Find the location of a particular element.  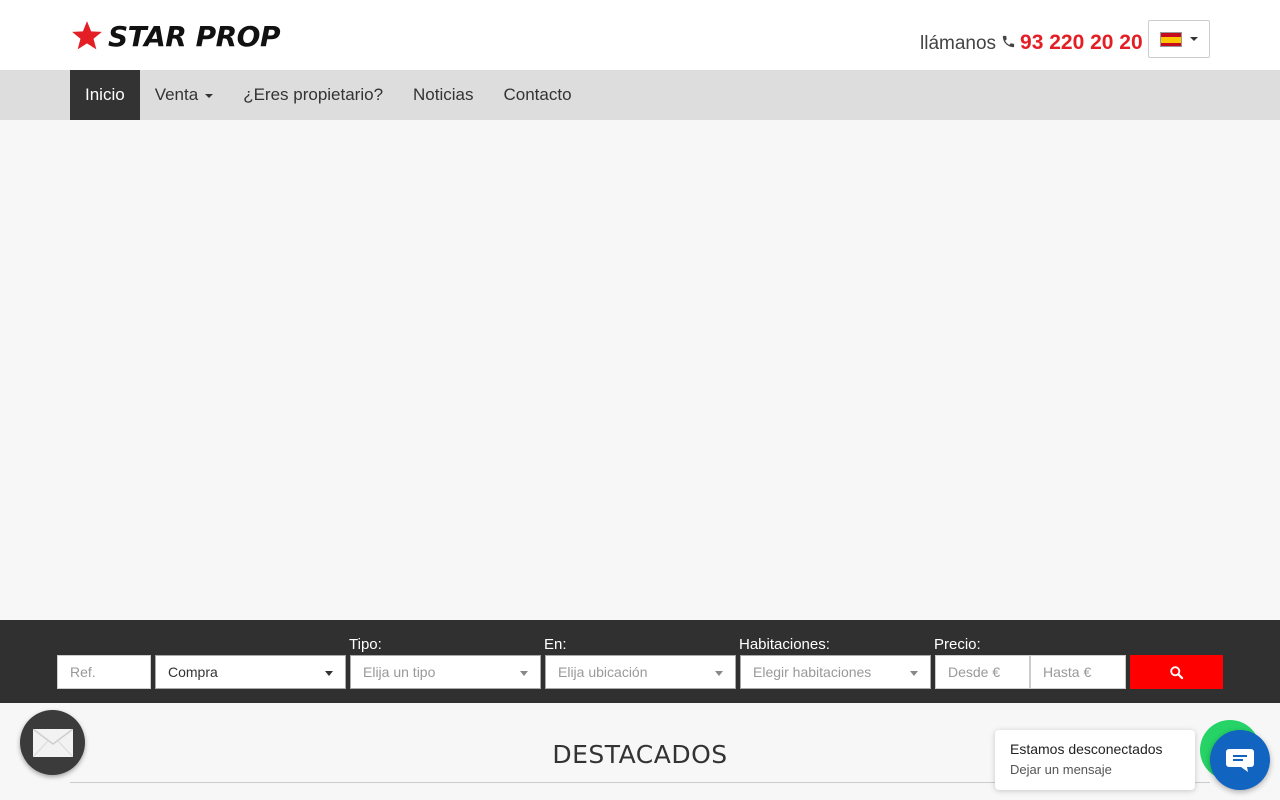

nav-item-noticias: Noticias is located at coordinates (443, 95).